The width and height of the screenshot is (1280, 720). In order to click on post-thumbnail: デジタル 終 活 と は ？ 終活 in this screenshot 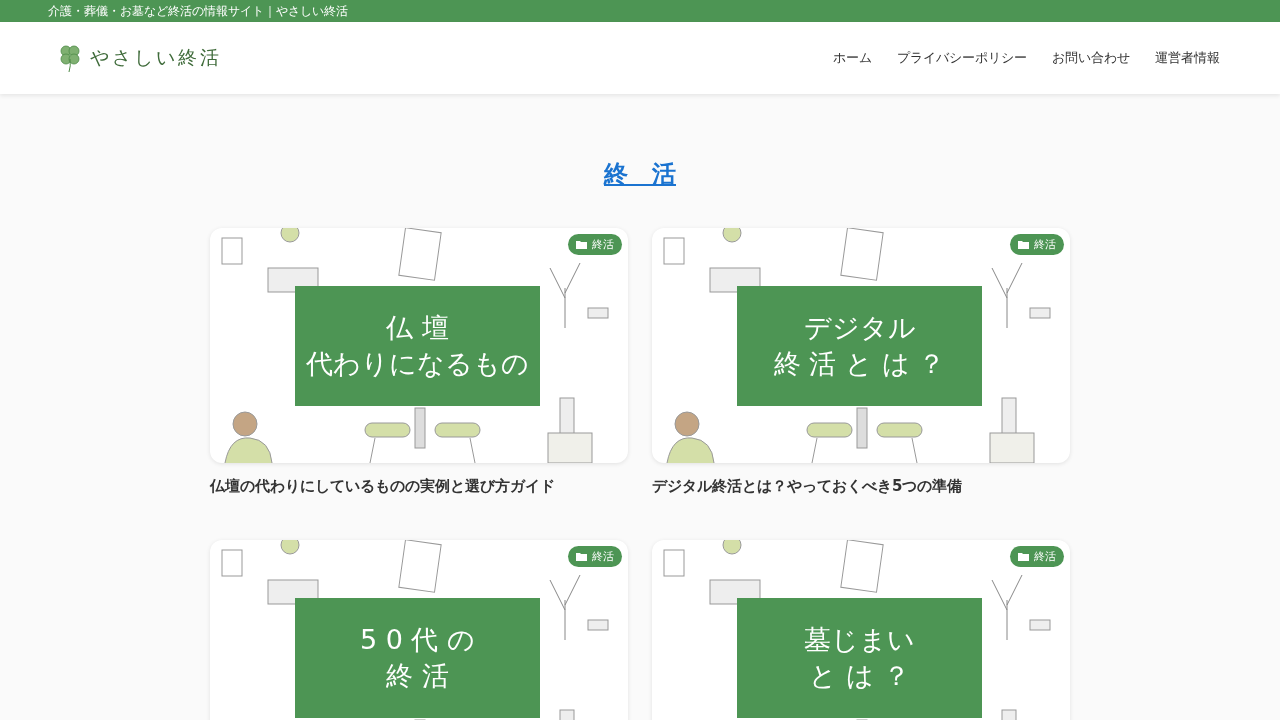, I will do `click(861, 345)`.